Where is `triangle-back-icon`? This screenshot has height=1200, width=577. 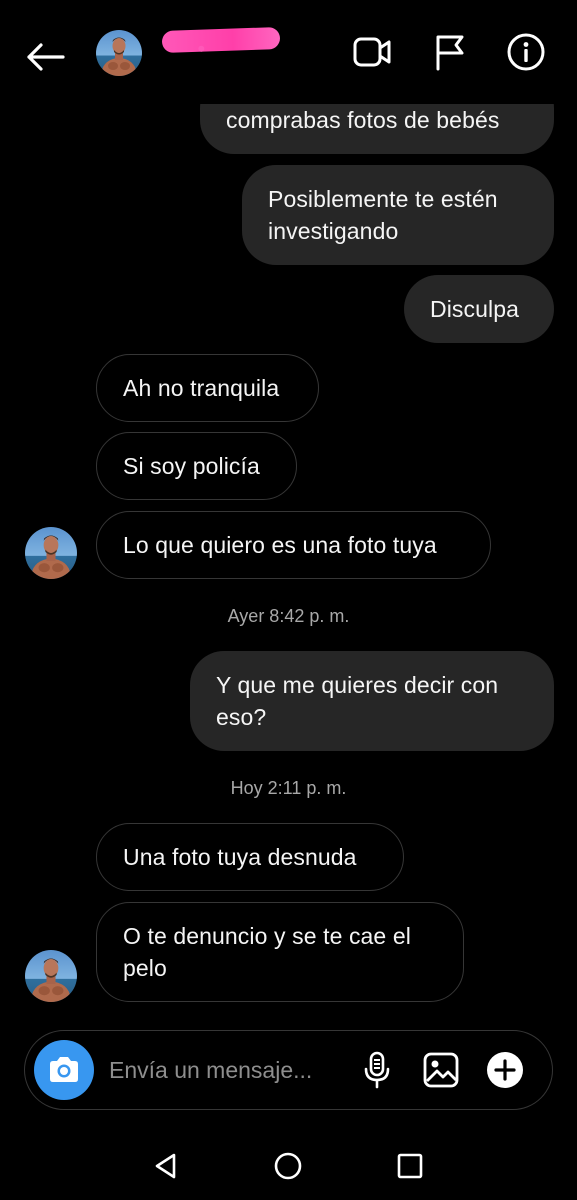 triangle-back-icon is located at coordinates (165, 1166).